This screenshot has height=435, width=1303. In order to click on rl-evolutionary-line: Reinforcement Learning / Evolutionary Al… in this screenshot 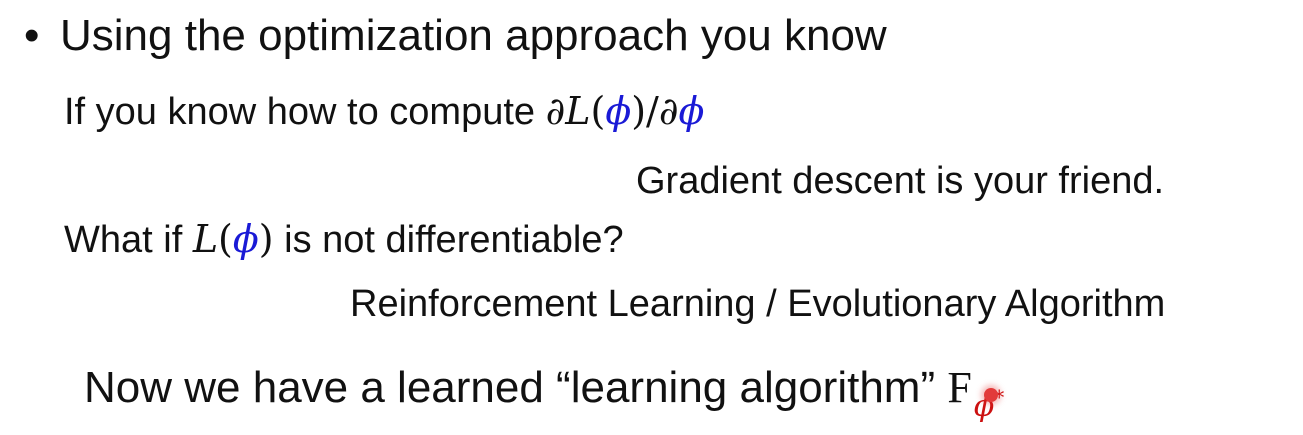, I will do `click(758, 304)`.